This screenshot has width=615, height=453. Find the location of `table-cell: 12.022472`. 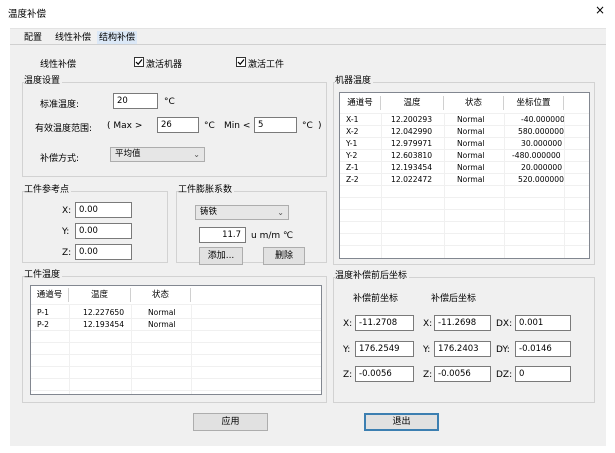

table-cell: 12.022472 is located at coordinates (412, 179).